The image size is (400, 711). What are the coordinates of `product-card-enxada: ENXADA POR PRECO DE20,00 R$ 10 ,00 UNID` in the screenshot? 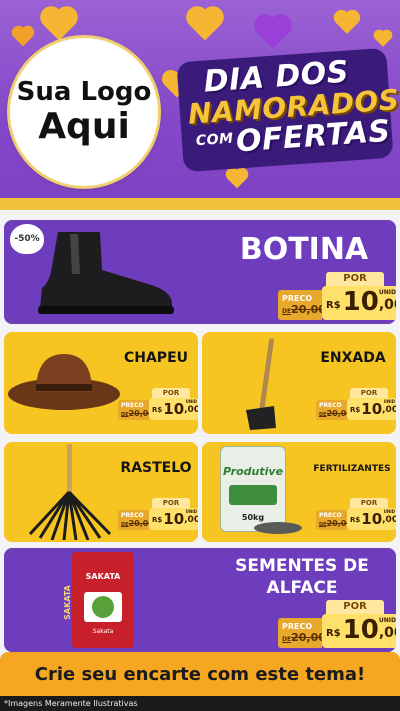 It's located at (299, 383).